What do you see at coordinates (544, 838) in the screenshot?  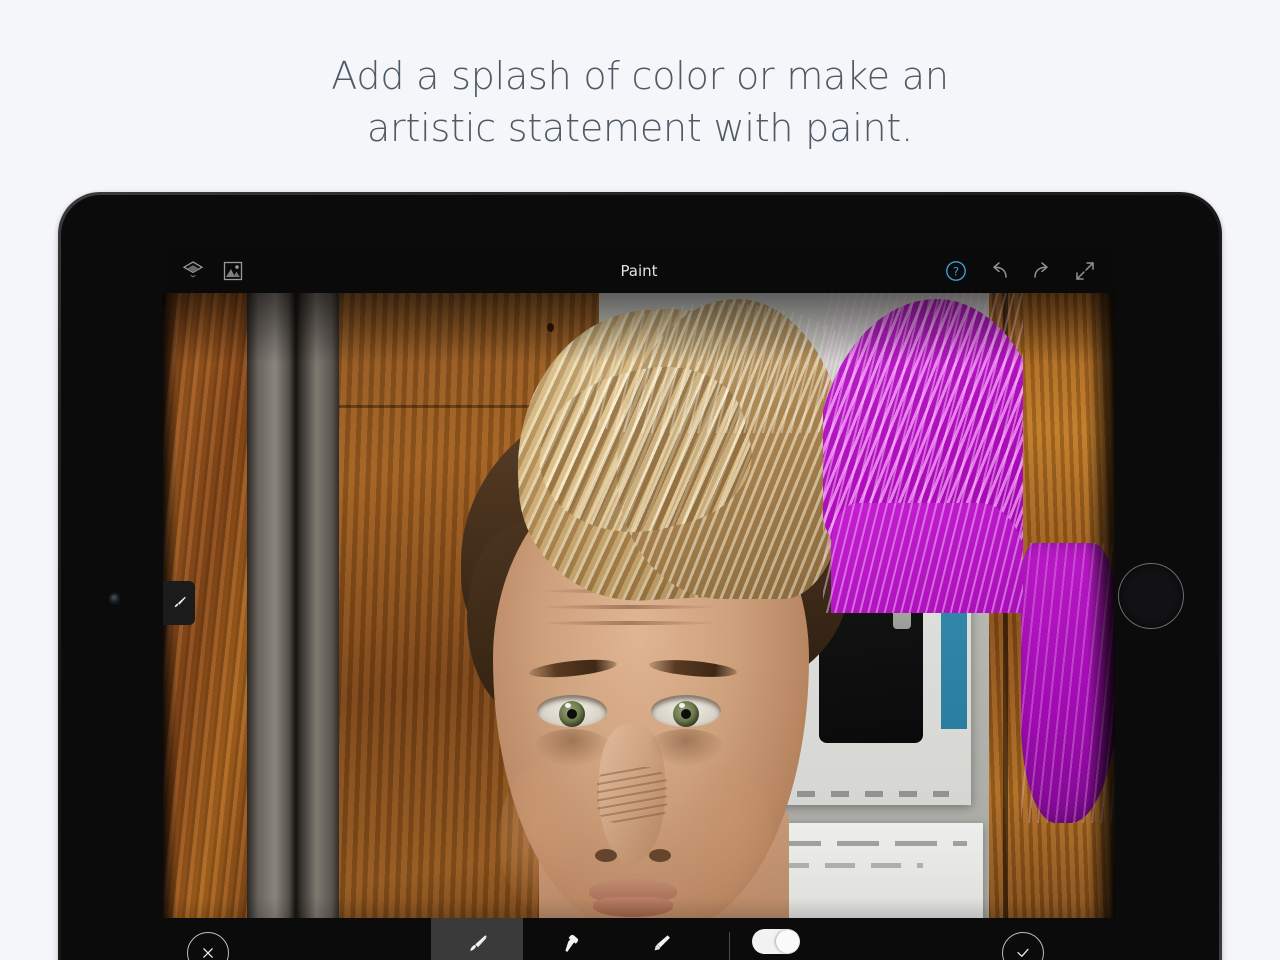 I see `subject-cheek` at bounding box center [544, 838].